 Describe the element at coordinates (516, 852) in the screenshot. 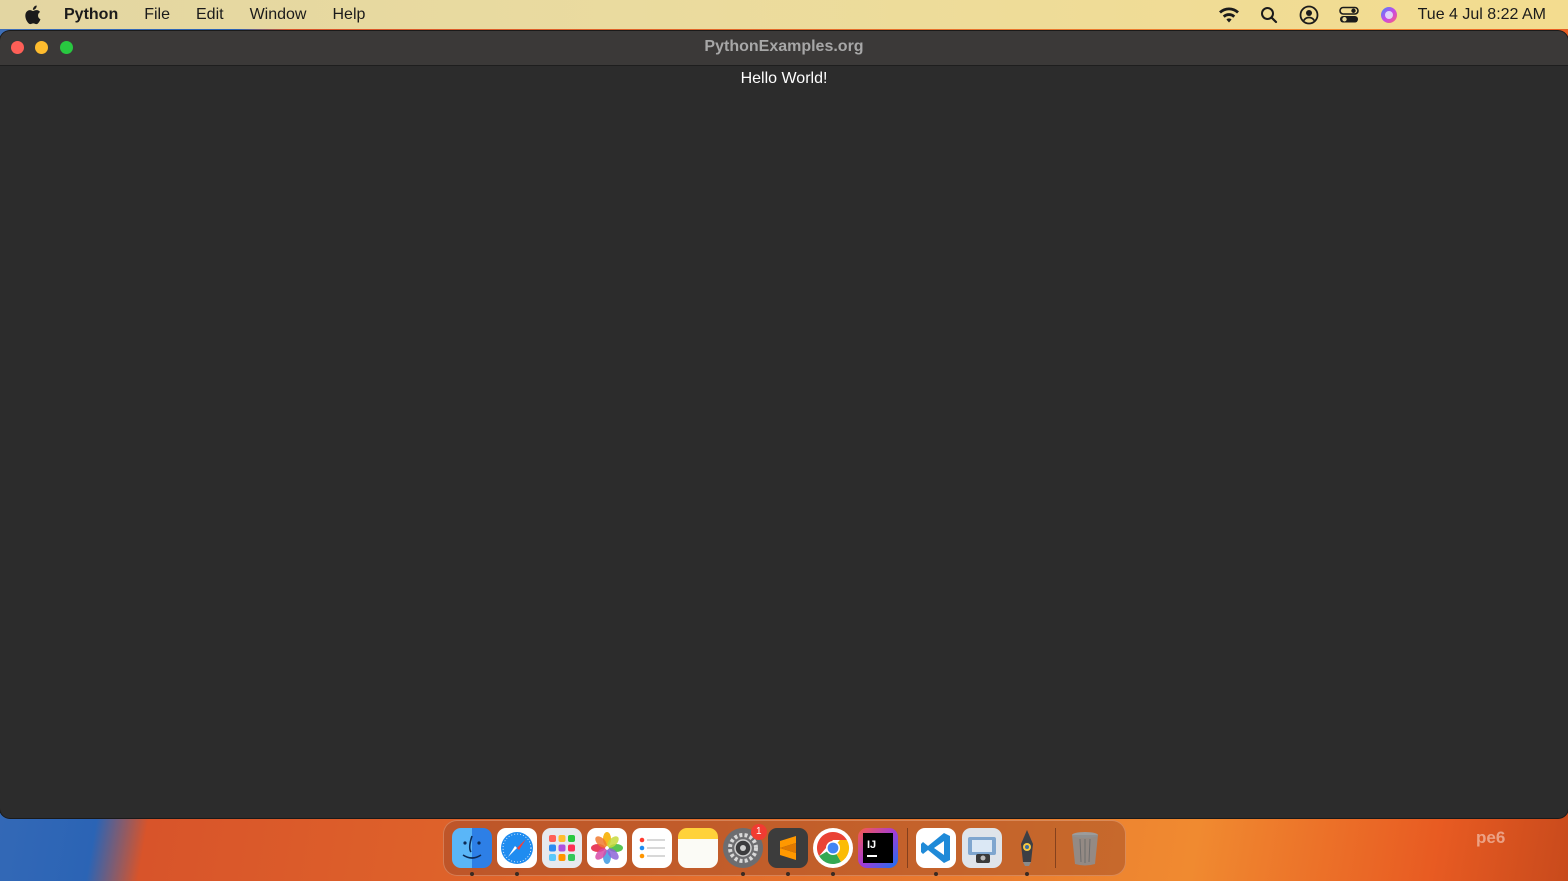

I see `safari-icon` at that location.